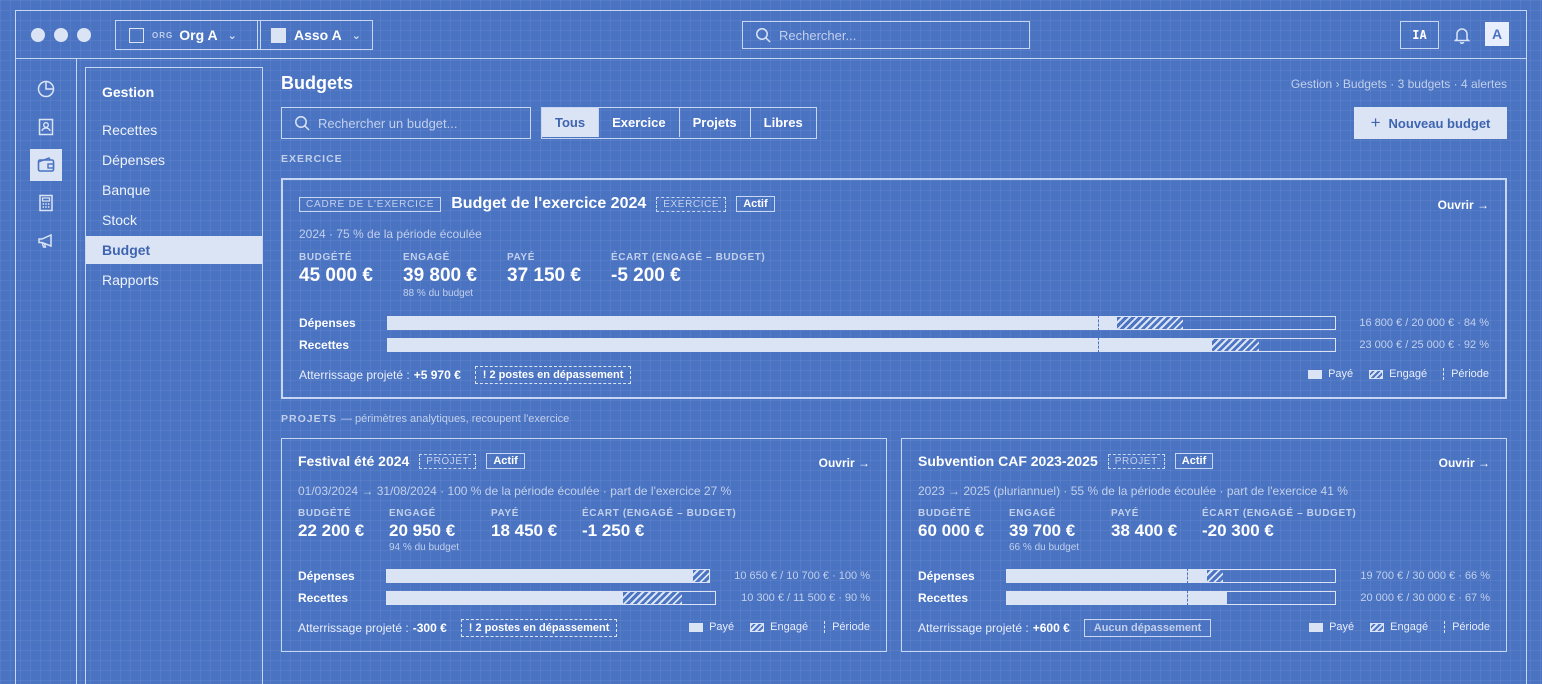 This screenshot has height=684, width=1542. Describe the element at coordinates (1147, 628) in the screenshot. I see `no-overrun-badge: Aucun dépassement` at that location.